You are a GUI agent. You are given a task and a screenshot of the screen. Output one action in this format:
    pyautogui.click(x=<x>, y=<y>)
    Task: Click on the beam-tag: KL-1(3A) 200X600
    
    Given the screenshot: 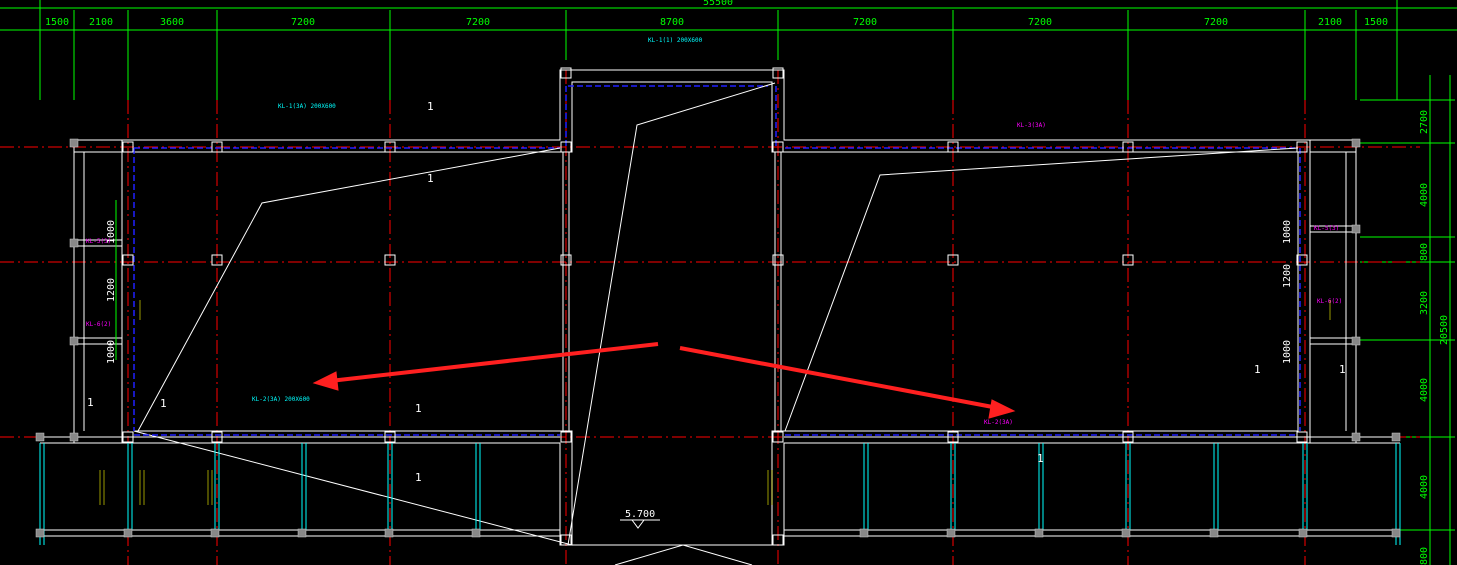 What is the action you would take?
    pyautogui.click(x=307, y=106)
    